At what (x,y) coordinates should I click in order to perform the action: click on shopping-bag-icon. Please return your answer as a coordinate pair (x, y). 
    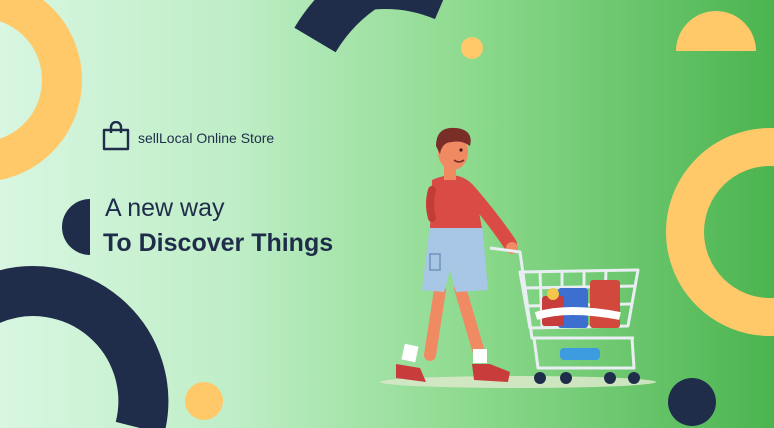
    Looking at the image, I should click on (116, 138).